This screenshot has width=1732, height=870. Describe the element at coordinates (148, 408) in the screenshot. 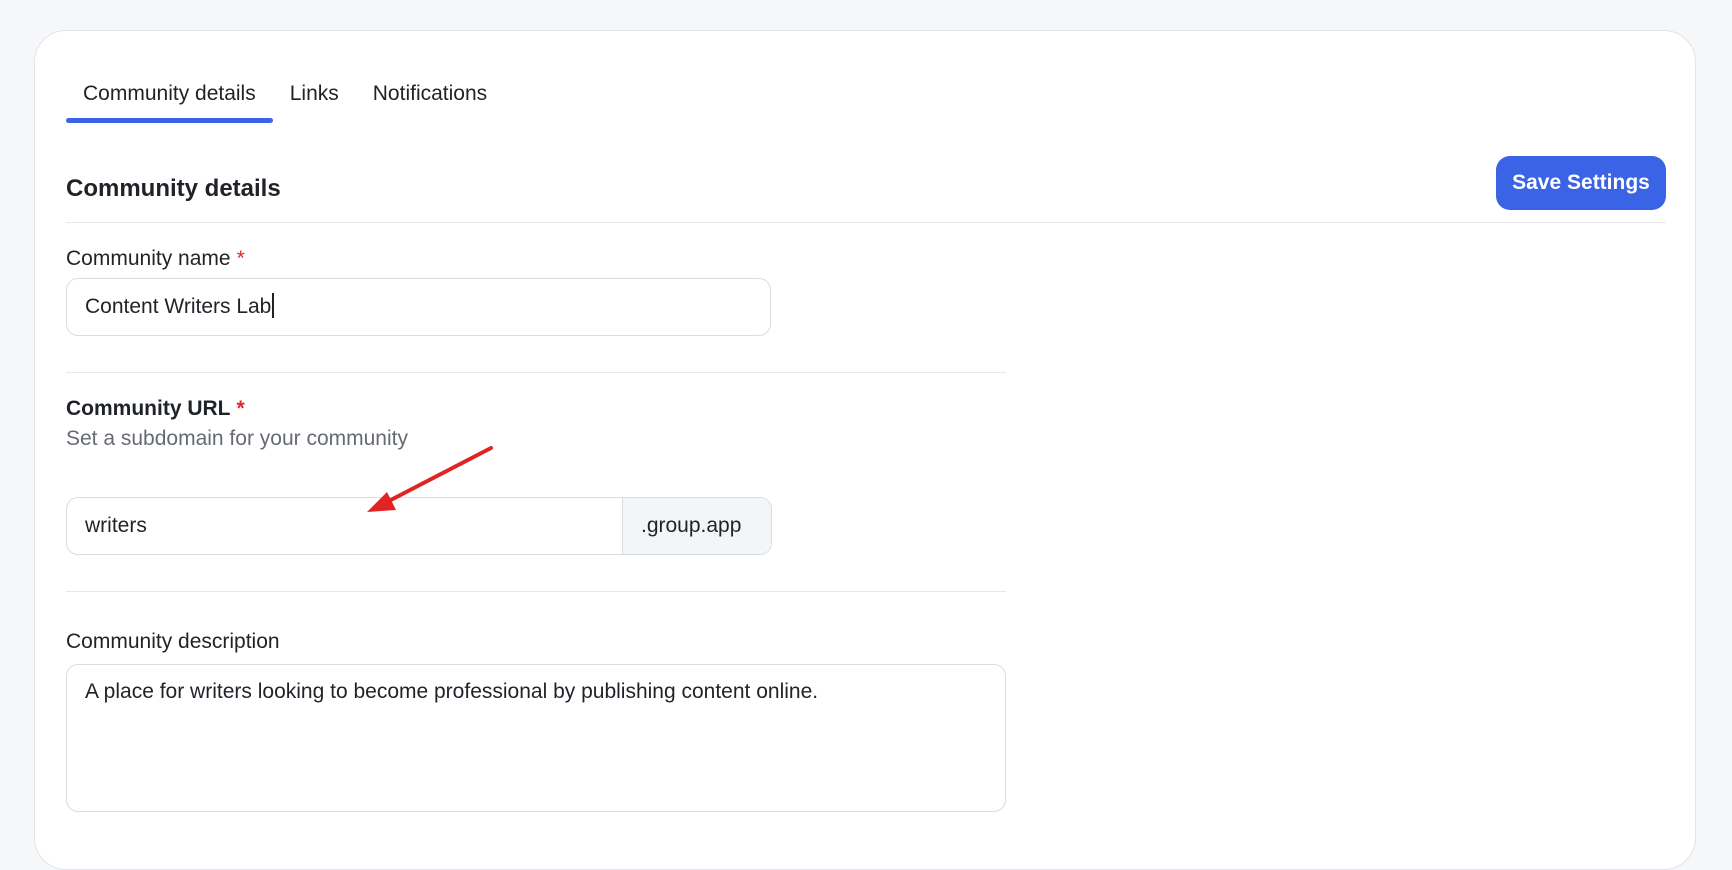

I see `community-url-label-text: Community URL` at that location.